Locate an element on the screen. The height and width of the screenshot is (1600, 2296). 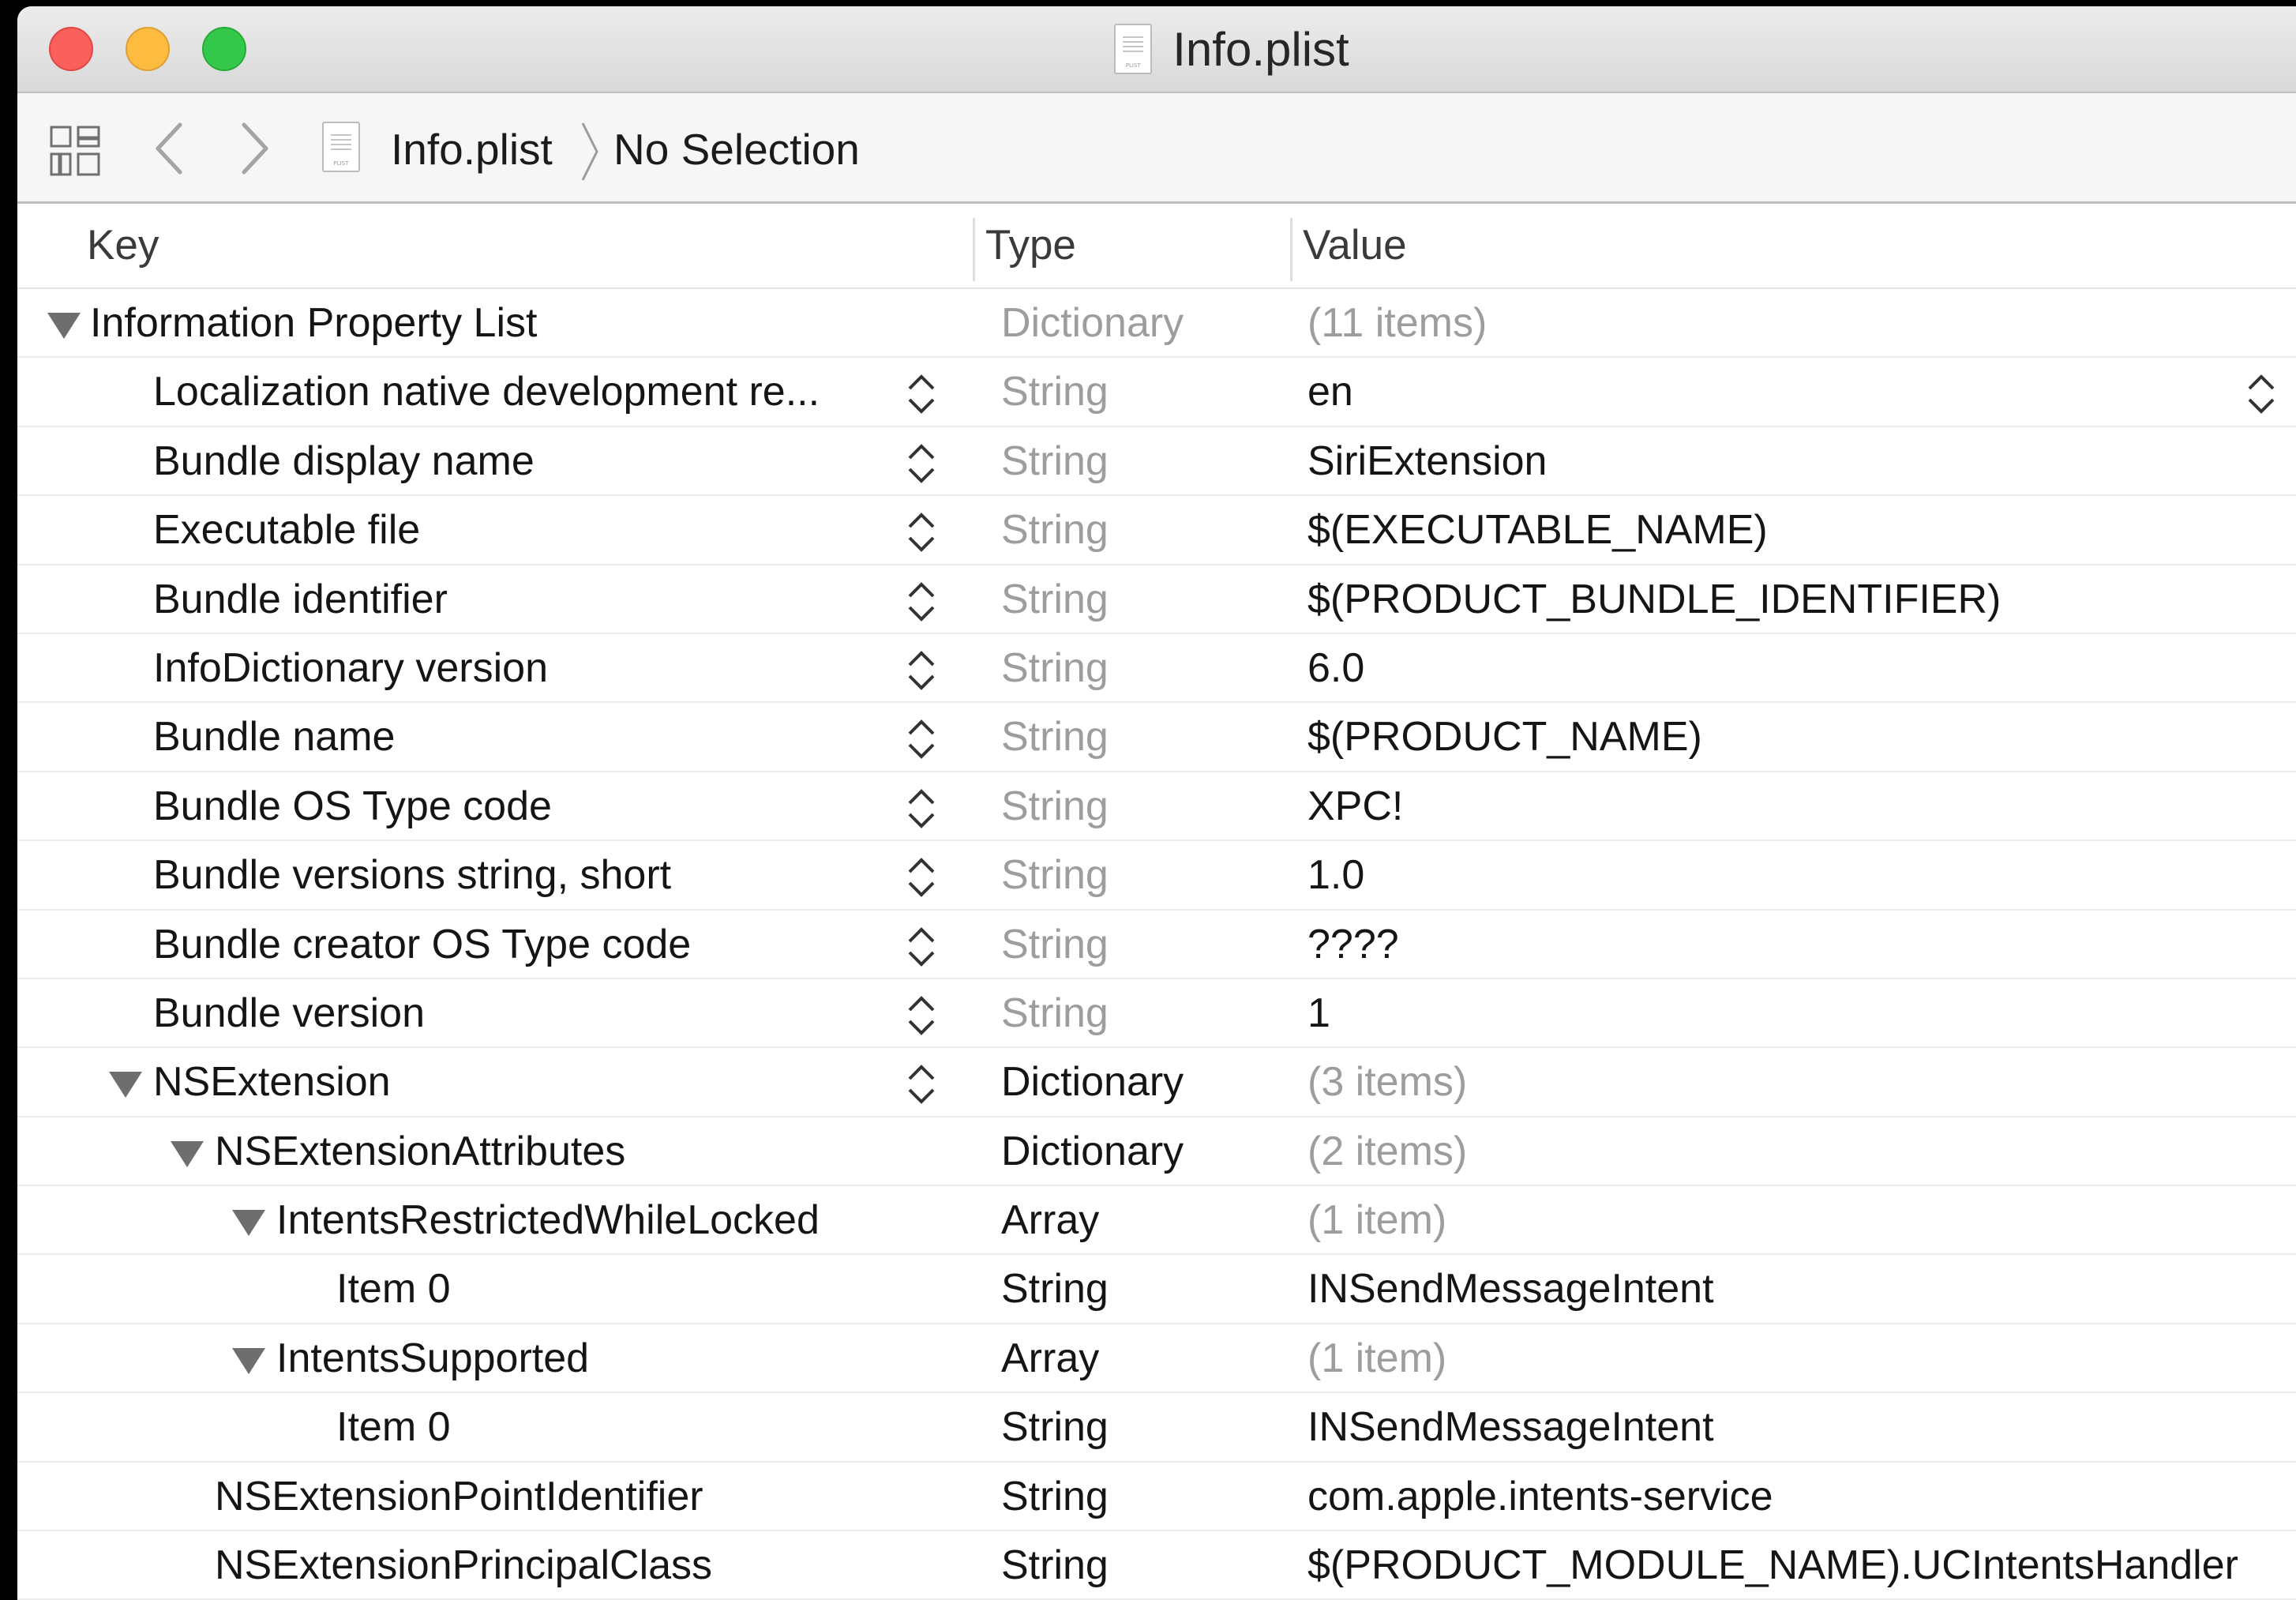
breadcrumb-file: Info.plist is located at coordinates (472, 149).